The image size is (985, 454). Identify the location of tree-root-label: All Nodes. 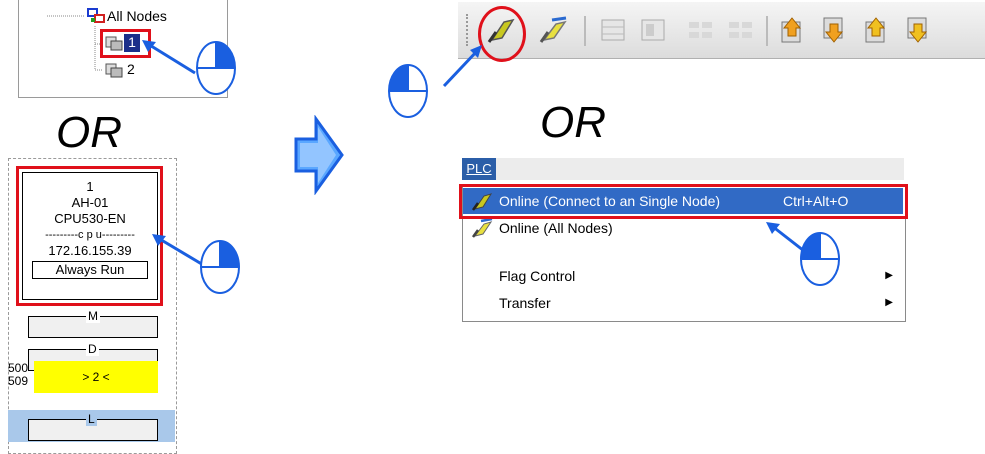
(137, 16).